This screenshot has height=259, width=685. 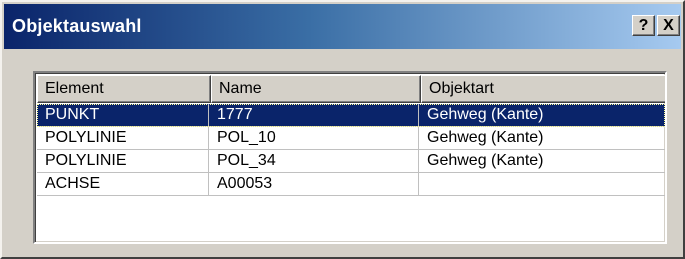 I want to click on table-row: ACHSE A00053, so click(x=351, y=184).